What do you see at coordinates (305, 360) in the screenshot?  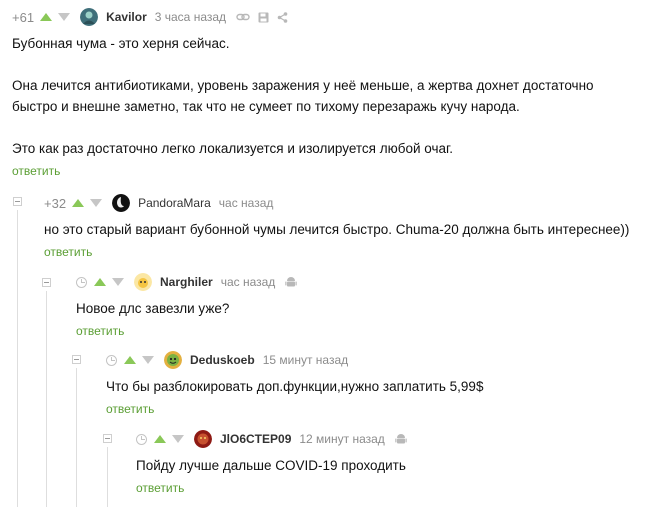 I see `comment-time: 15 минут назад` at bounding box center [305, 360].